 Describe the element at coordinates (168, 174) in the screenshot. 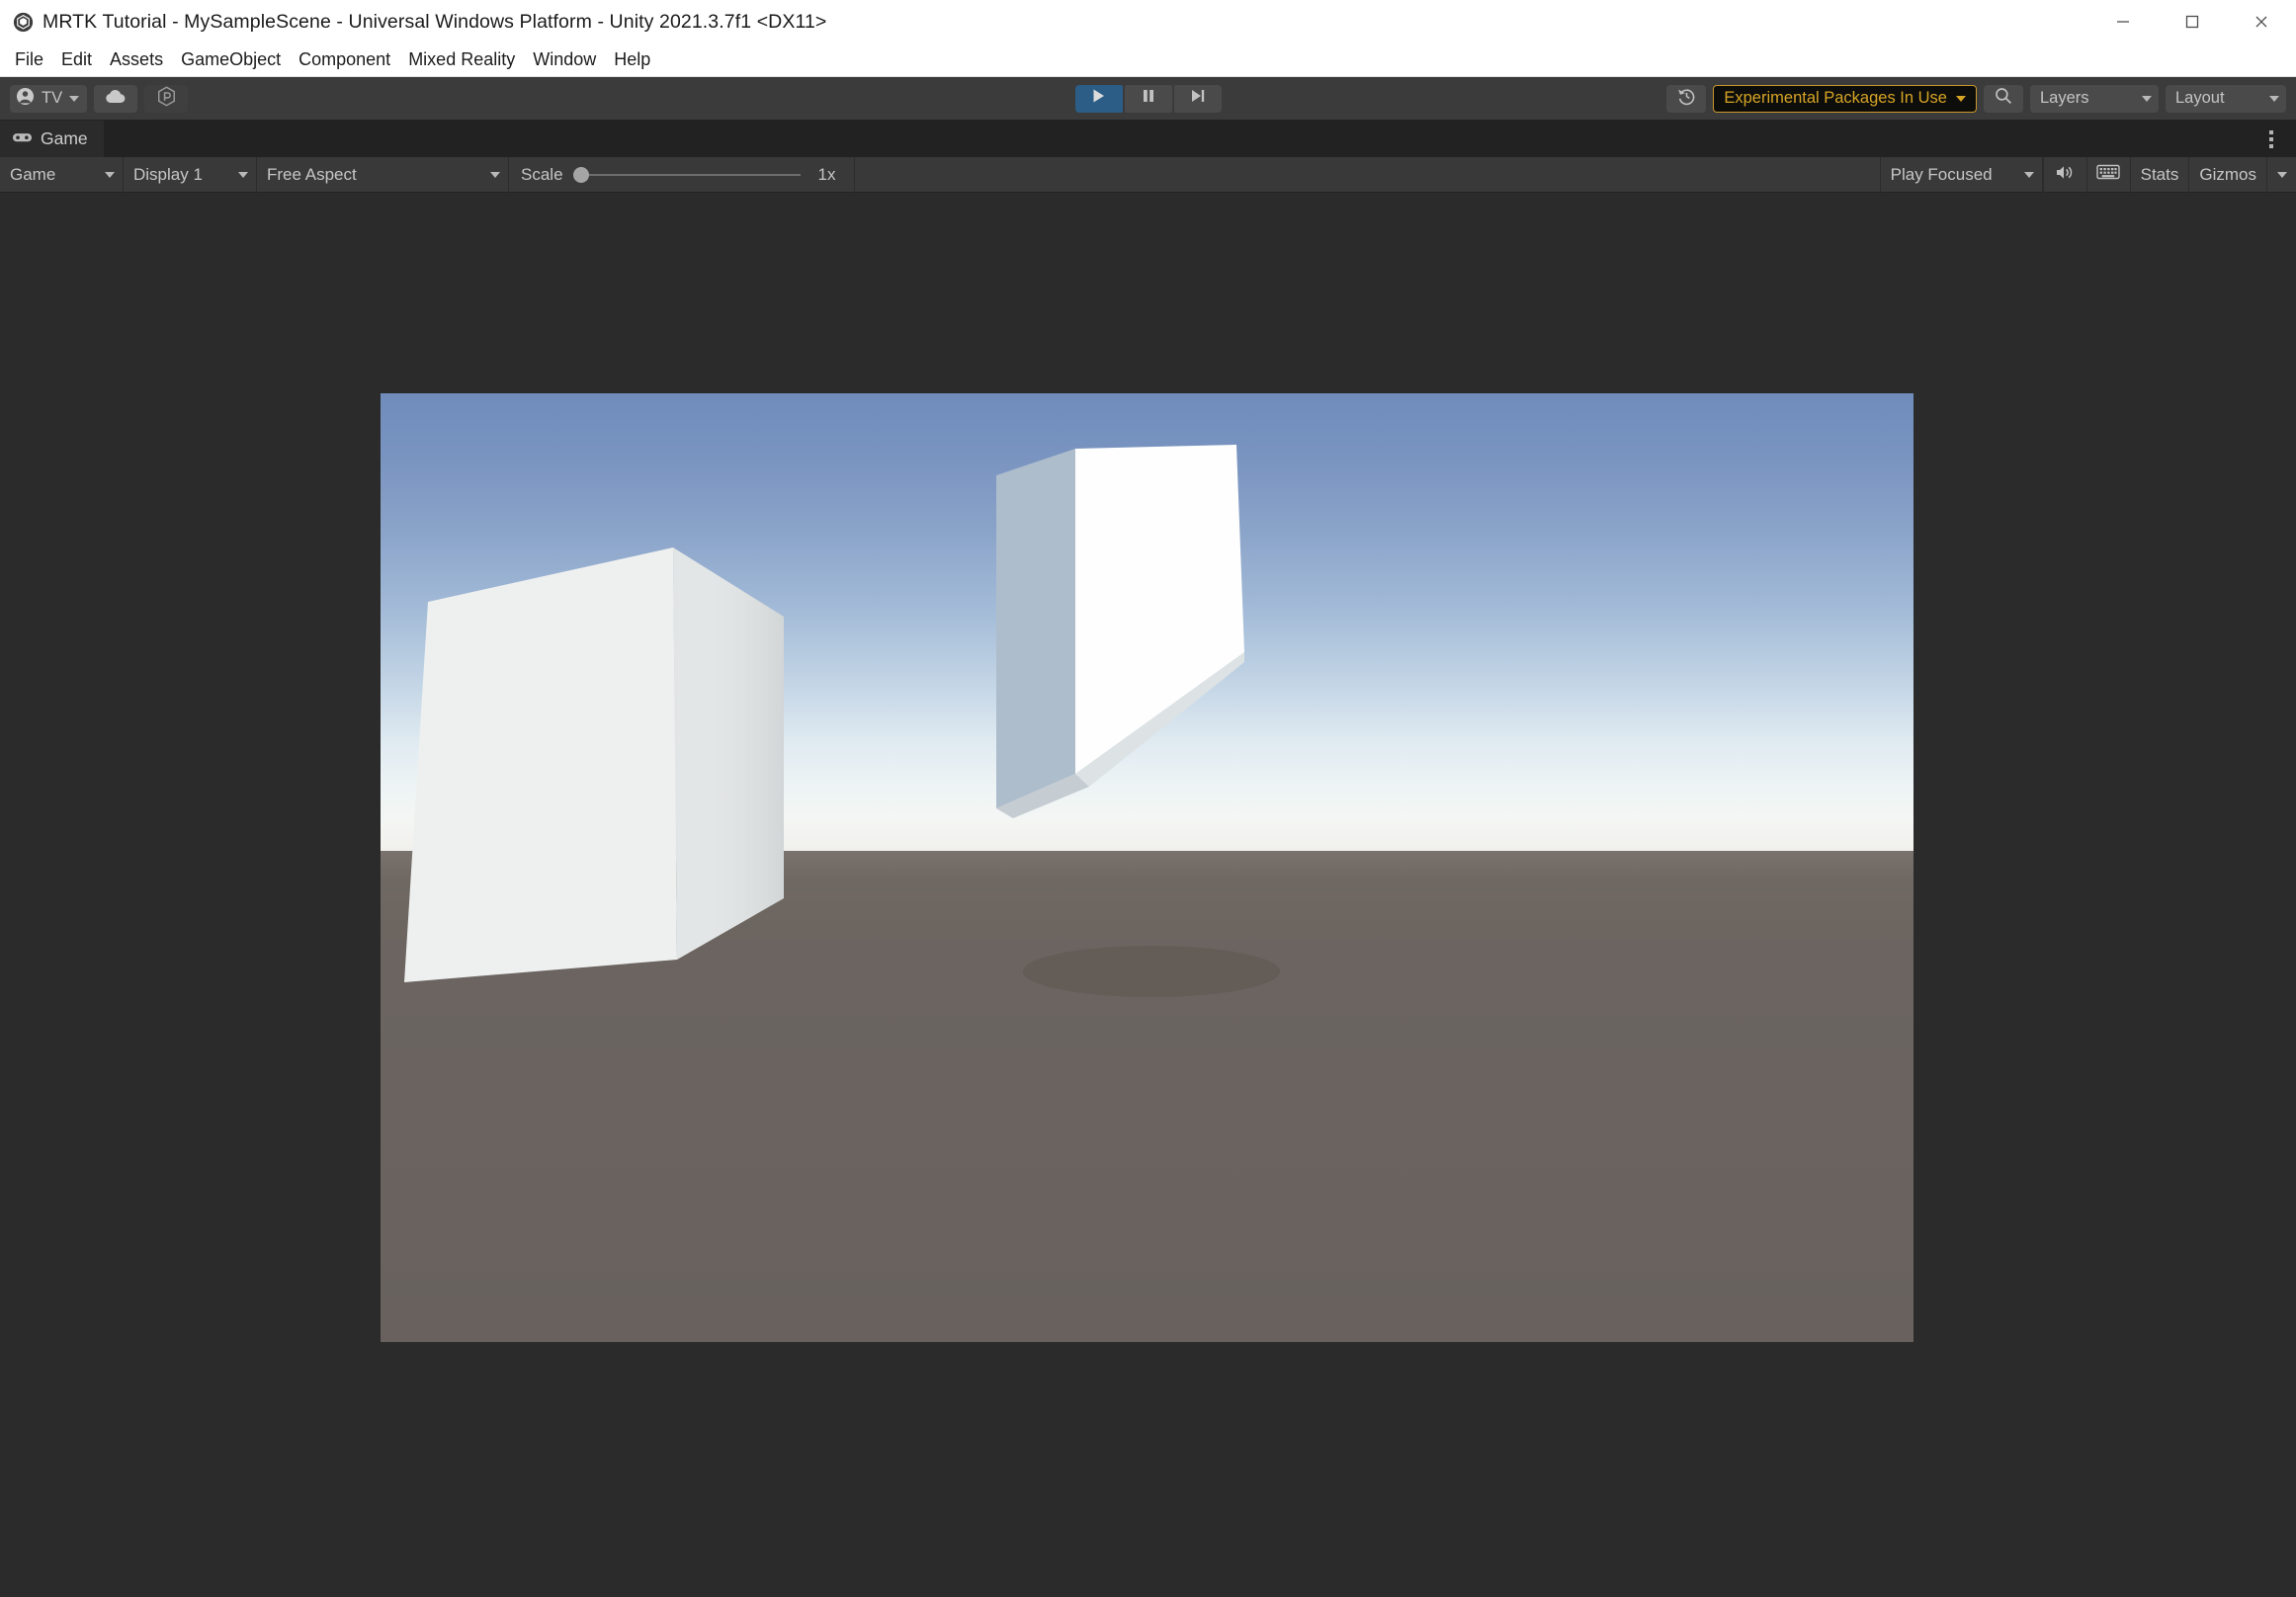

I see `display-label: Display 1` at that location.